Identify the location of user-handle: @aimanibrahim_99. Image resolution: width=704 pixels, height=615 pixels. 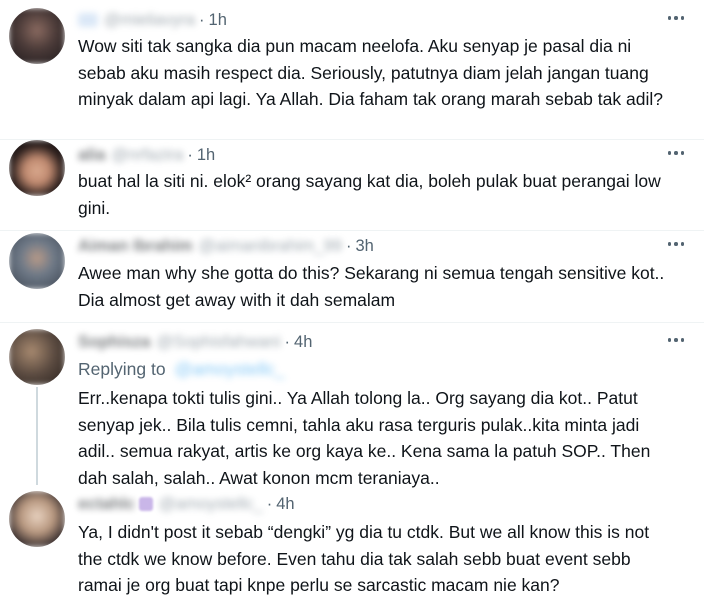
(270, 246).